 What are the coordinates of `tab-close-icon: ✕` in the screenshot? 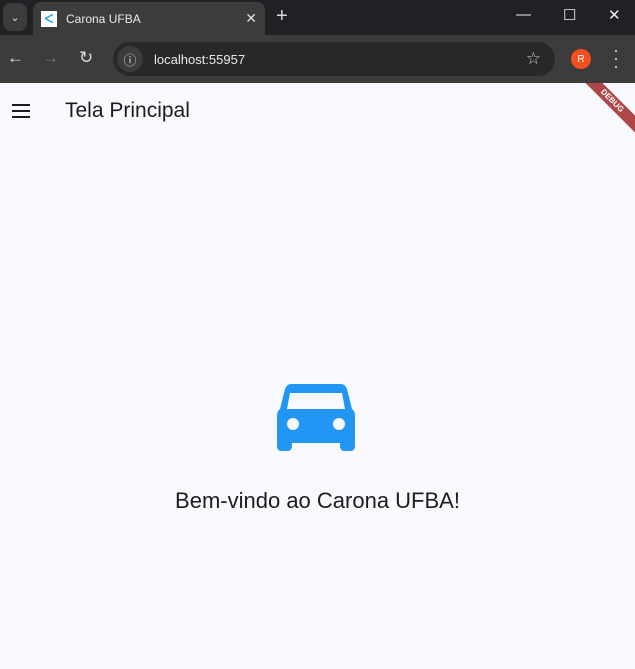 It's located at (251, 18).